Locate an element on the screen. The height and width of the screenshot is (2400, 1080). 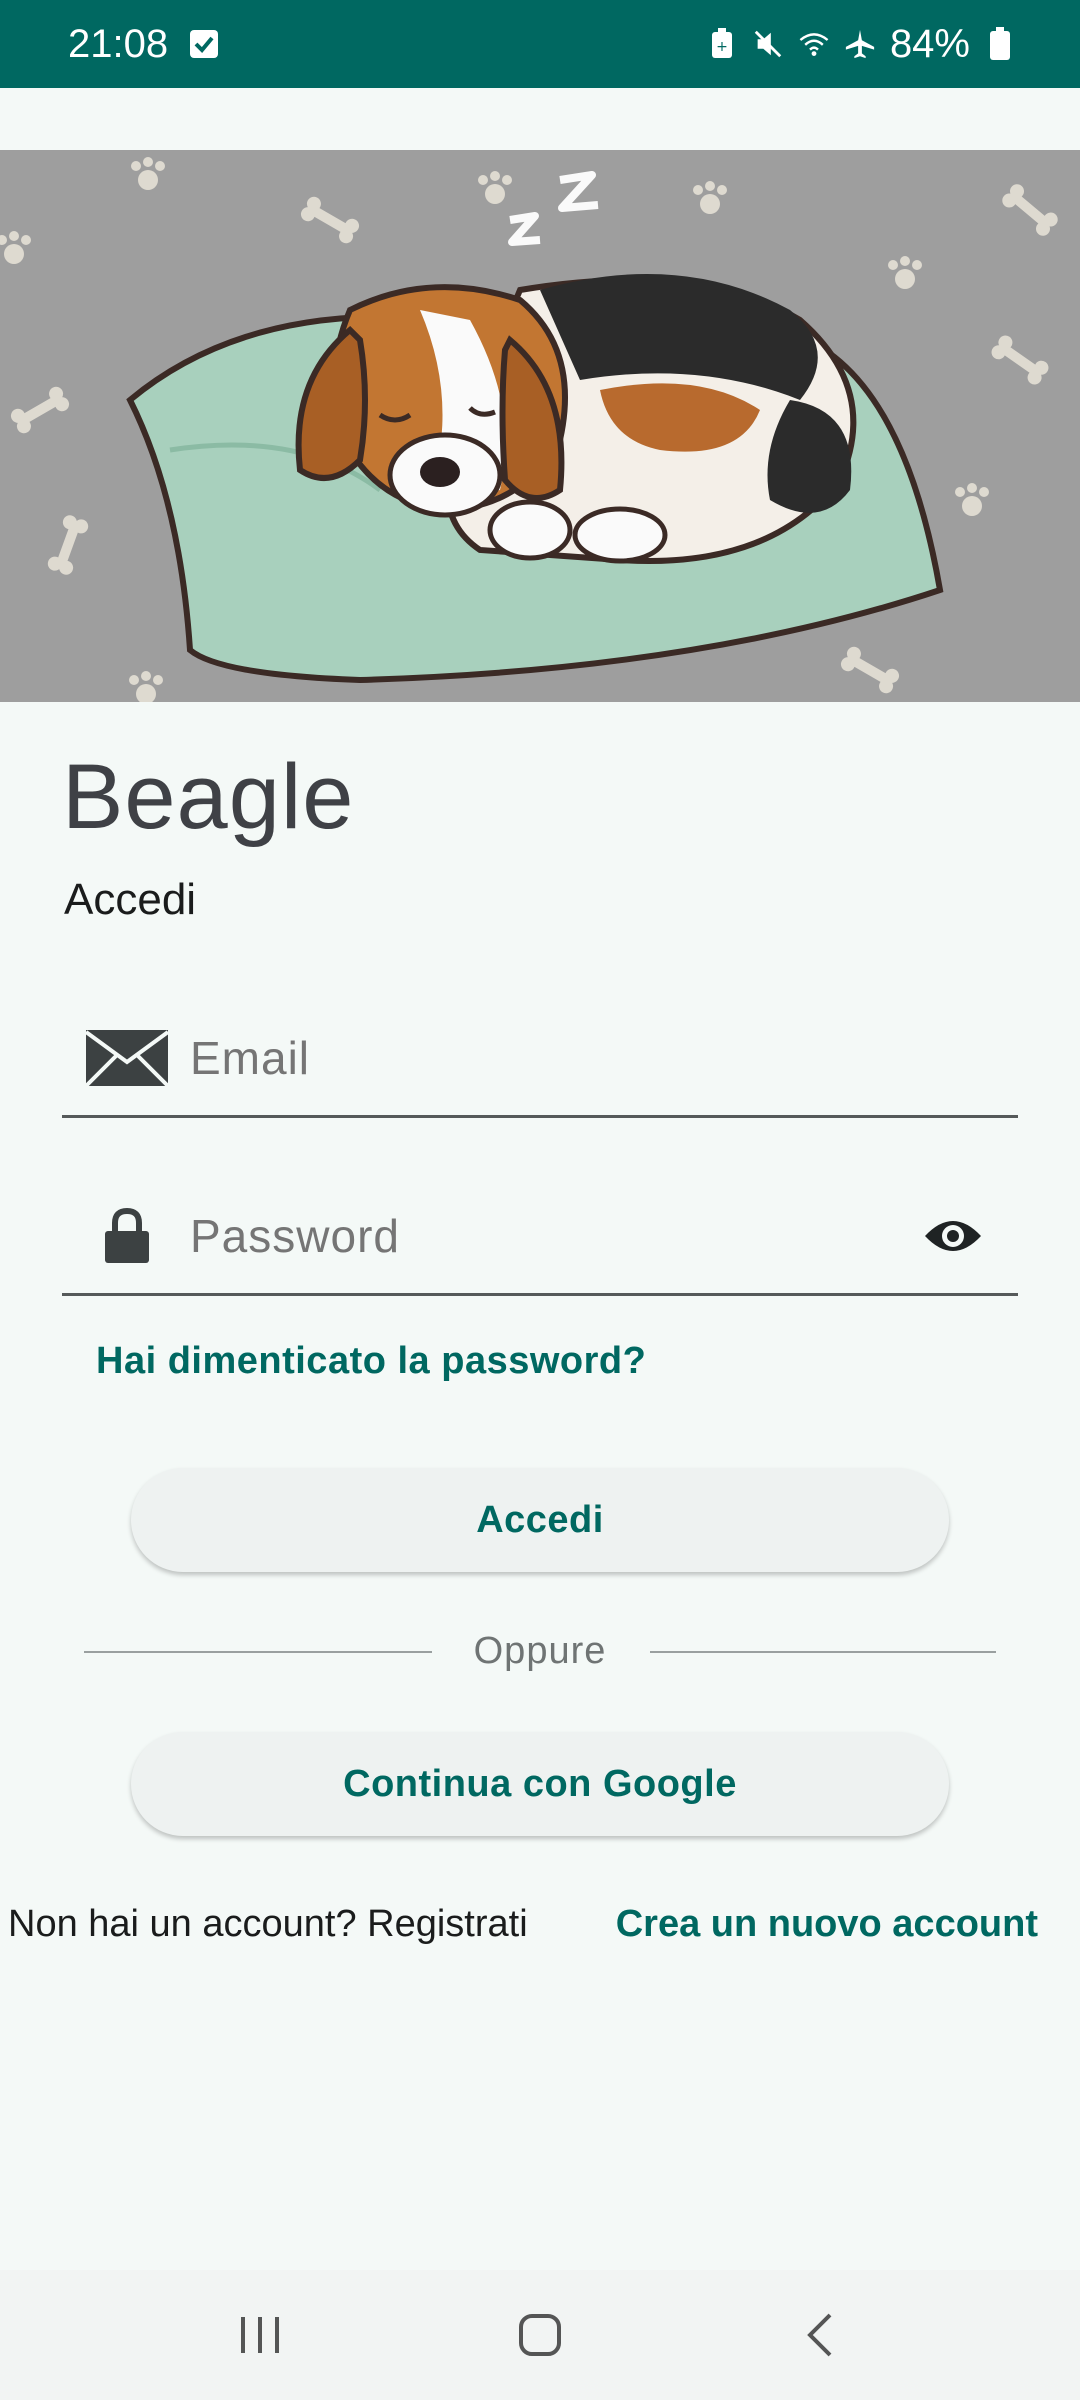
check-box-icon is located at coordinates (204, 44).